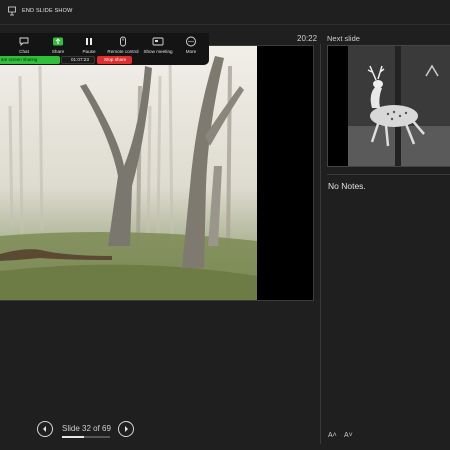 The width and height of the screenshot is (450, 450). I want to click on more-icon, so click(191, 41).